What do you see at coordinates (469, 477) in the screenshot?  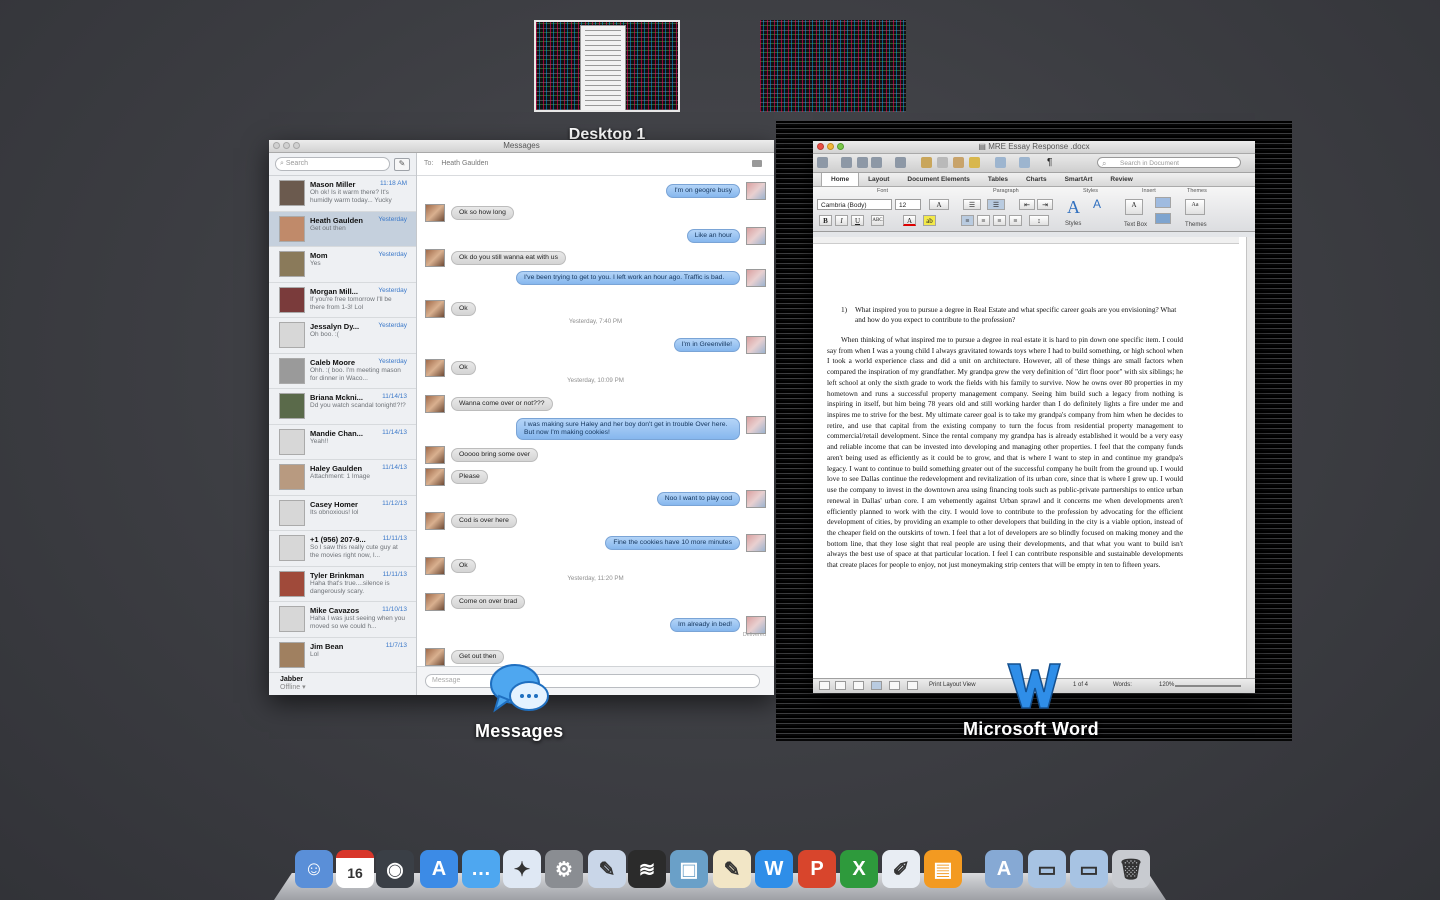 I see `received-message: Please` at bounding box center [469, 477].